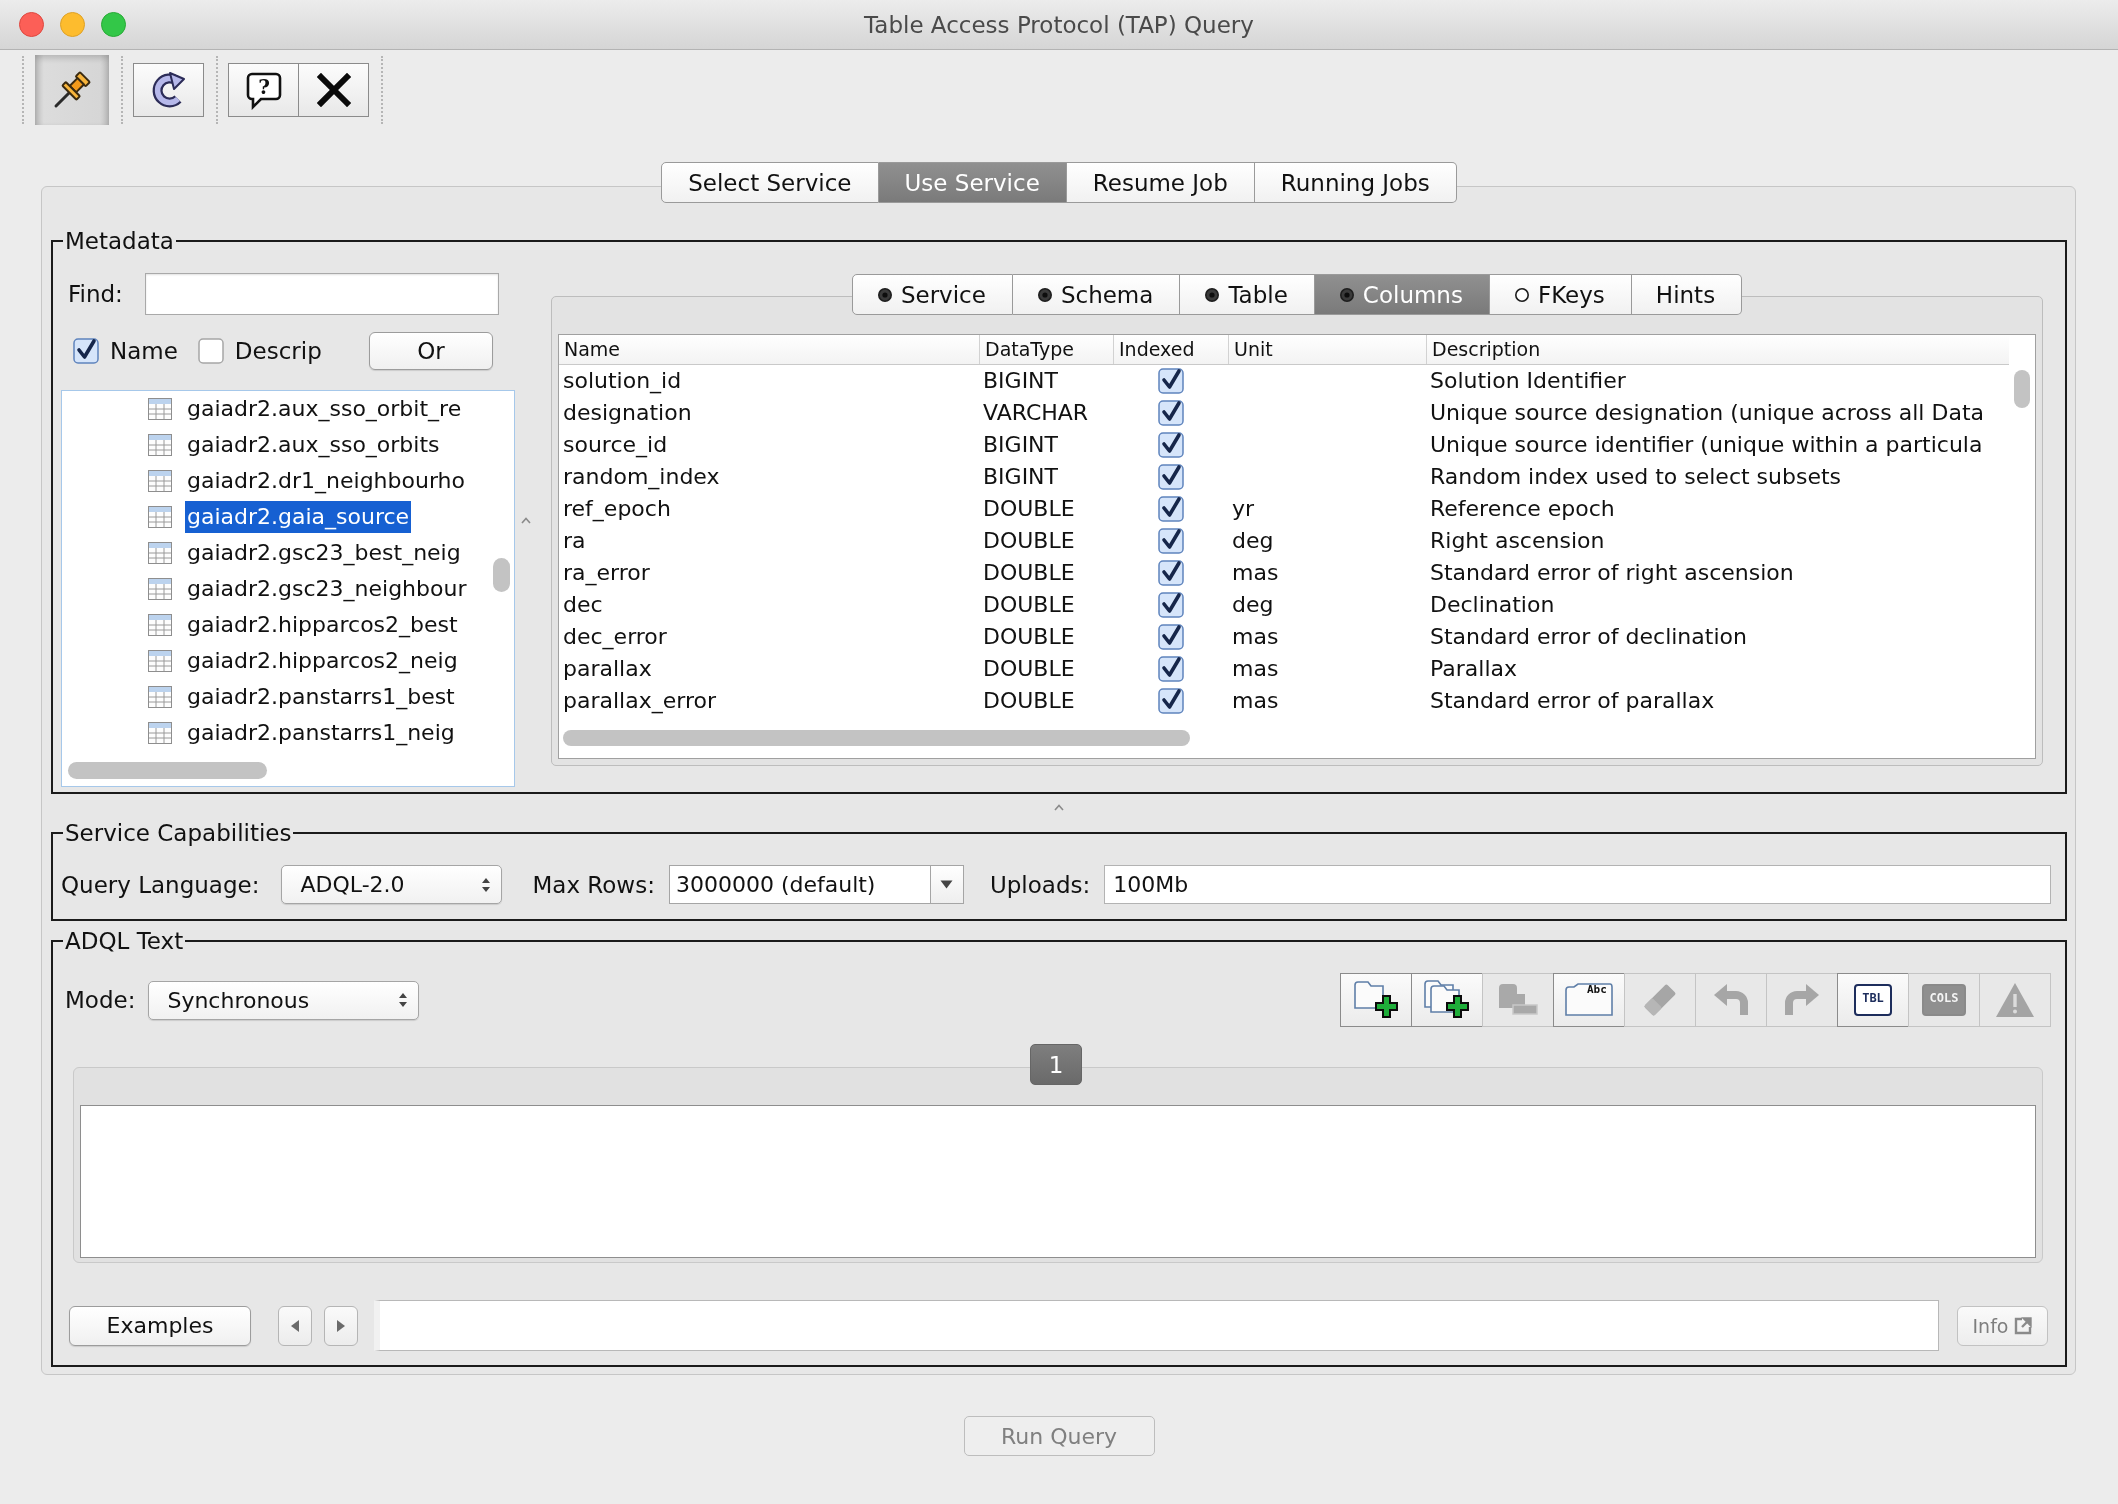 The width and height of the screenshot is (2118, 1504). What do you see at coordinates (327, 589) in the screenshot?
I see `tree-item: gaiadr2.gsc23_neighbour` at bounding box center [327, 589].